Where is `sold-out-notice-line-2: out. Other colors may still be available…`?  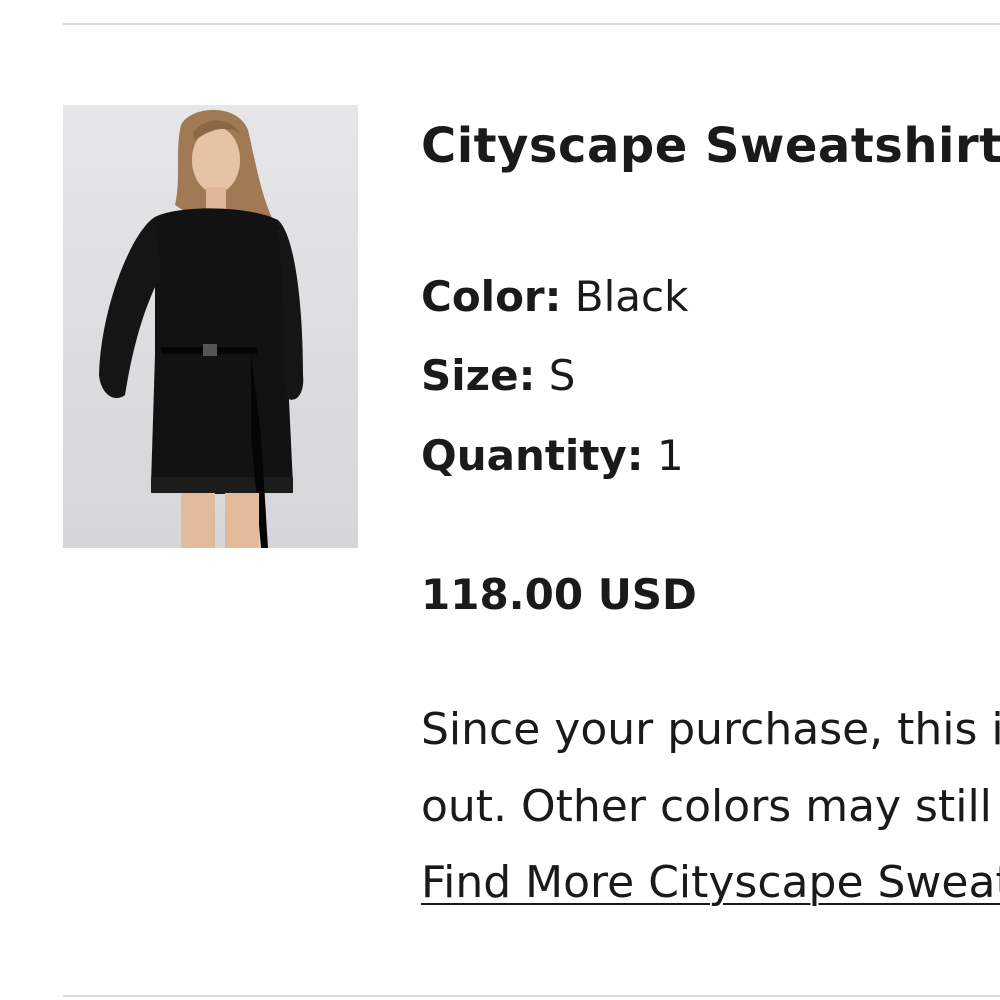
sold-out-notice-line-2: out. Other colors may still be available… is located at coordinates (710, 806).